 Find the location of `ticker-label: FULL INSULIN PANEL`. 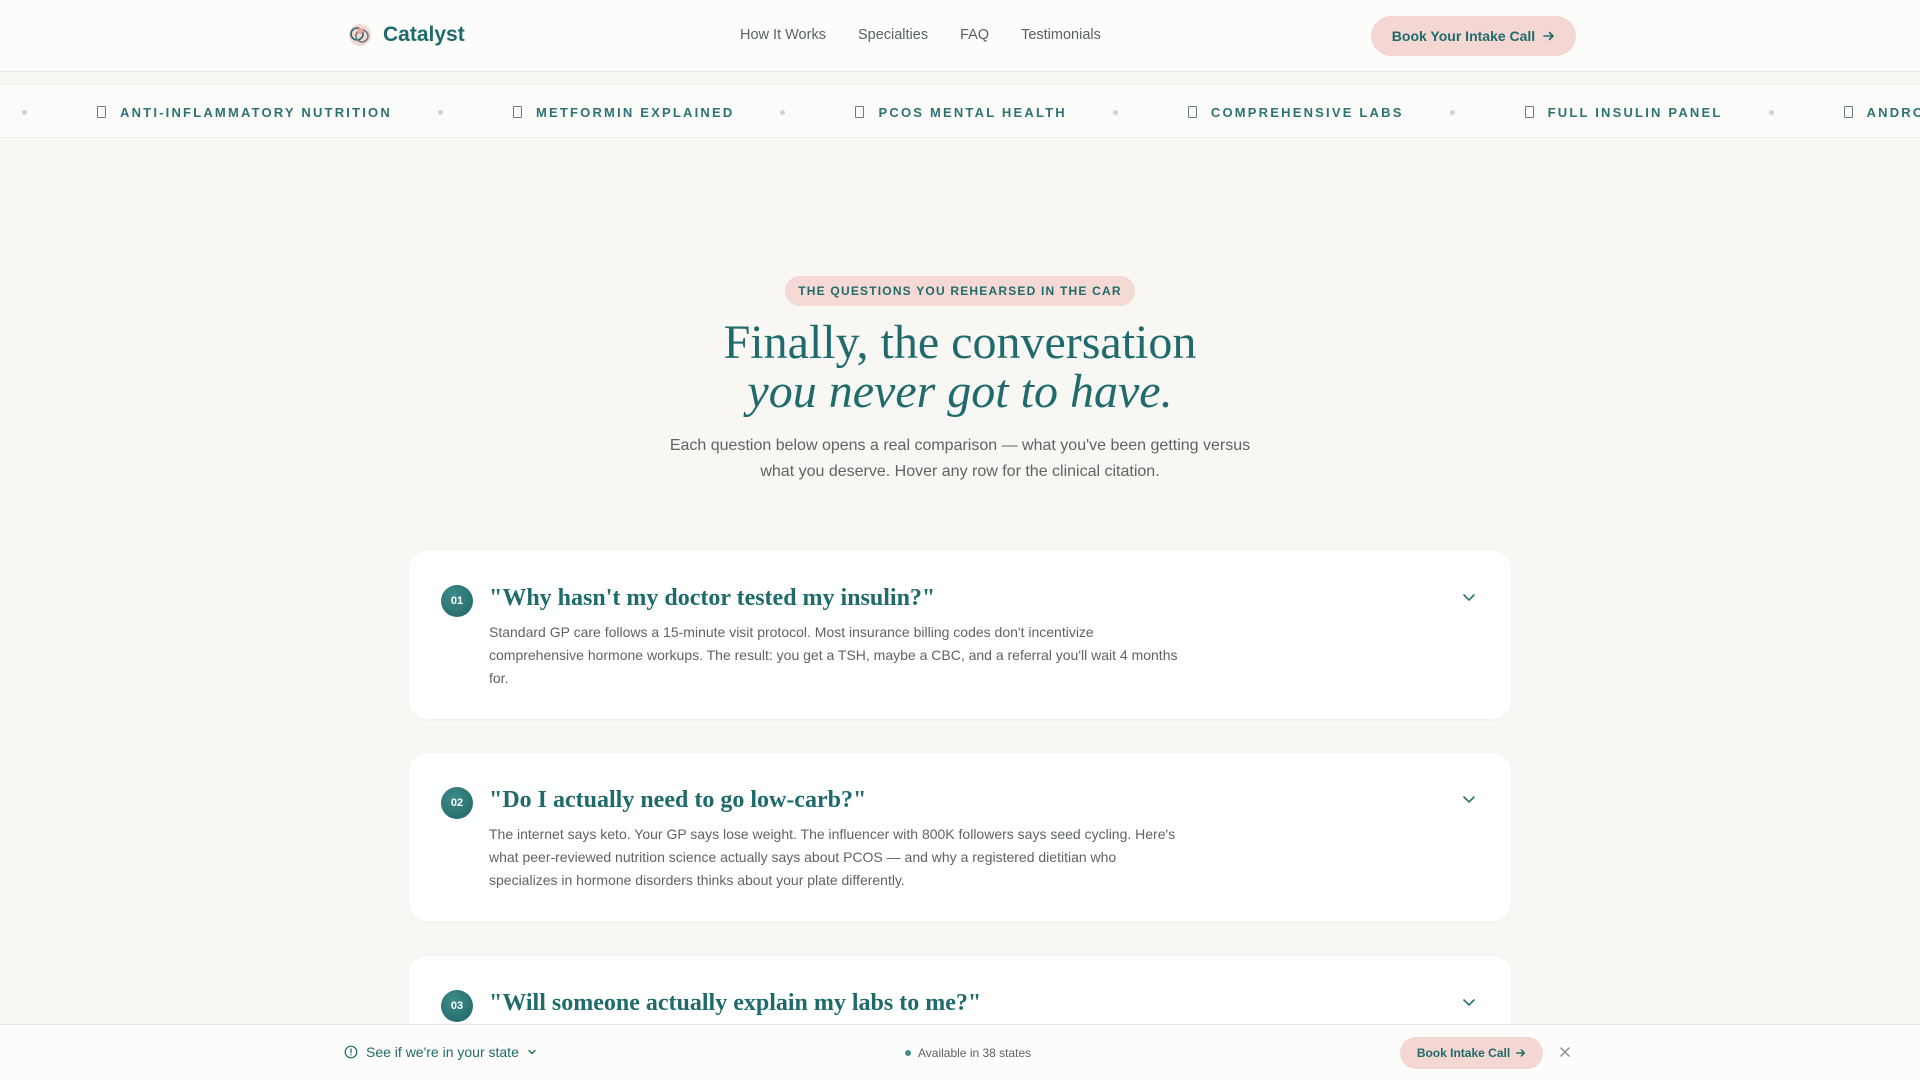

ticker-label: FULL INSULIN PANEL is located at coordinates (1635, 112).